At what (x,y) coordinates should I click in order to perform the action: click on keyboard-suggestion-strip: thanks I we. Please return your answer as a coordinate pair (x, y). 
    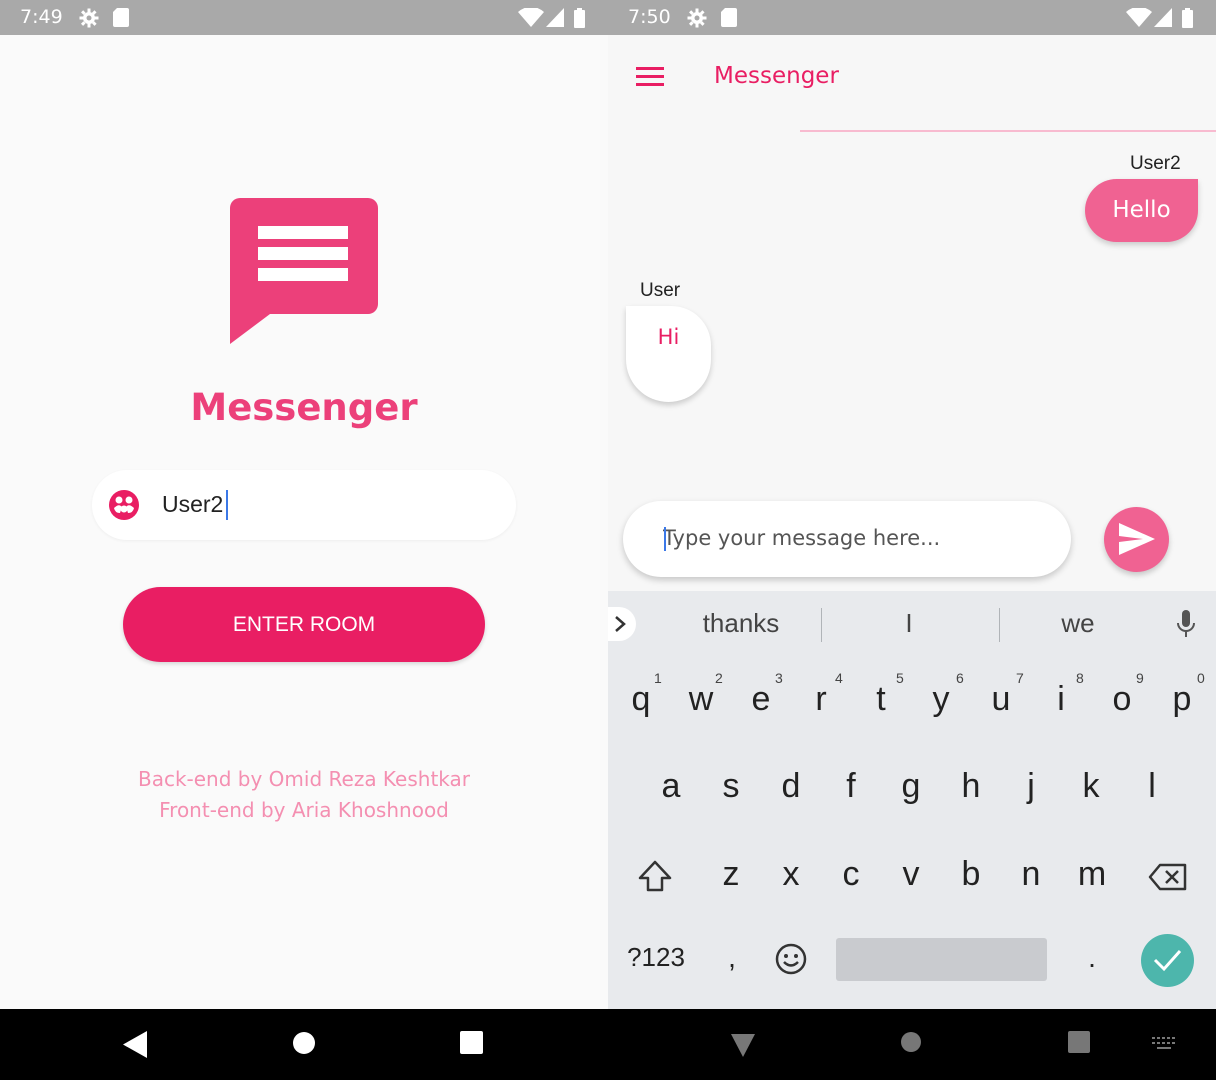
    Looking at the image, I should click on (912, 624).